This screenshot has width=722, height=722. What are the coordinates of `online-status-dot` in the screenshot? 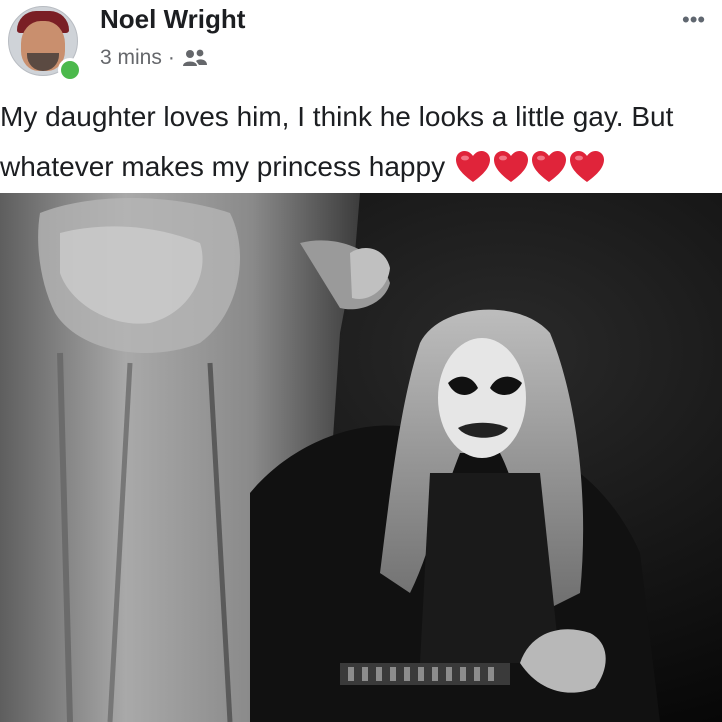 It's located at (70, 70).